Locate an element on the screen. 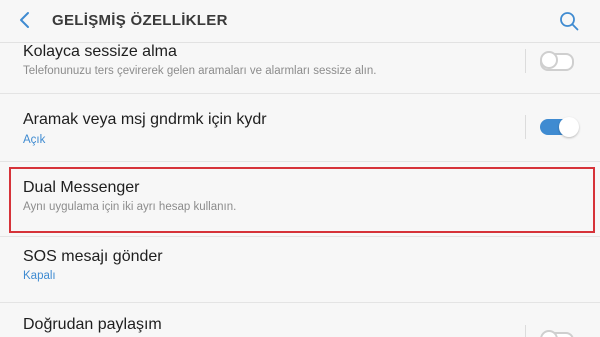 The height and width of the screenshot is (337, 600). search-button is located at coordinates (569, 21).